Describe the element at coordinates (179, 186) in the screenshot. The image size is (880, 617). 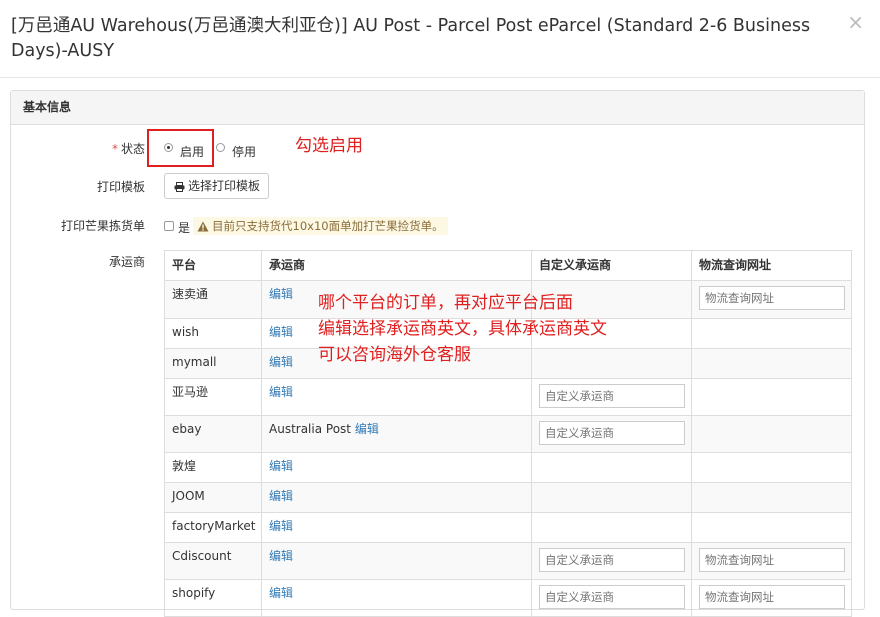
I see `printer-icon` at that location.